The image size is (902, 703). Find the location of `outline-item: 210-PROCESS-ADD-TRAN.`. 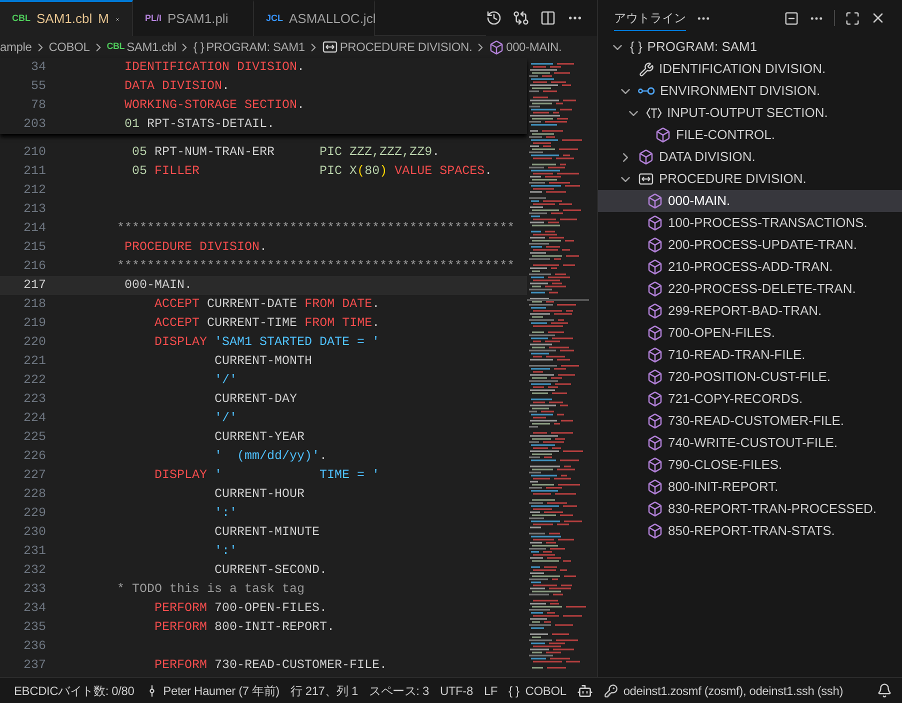

outline-item: 210-PROCESS-ADD-TRAN. is located at coordinates (750, 267).